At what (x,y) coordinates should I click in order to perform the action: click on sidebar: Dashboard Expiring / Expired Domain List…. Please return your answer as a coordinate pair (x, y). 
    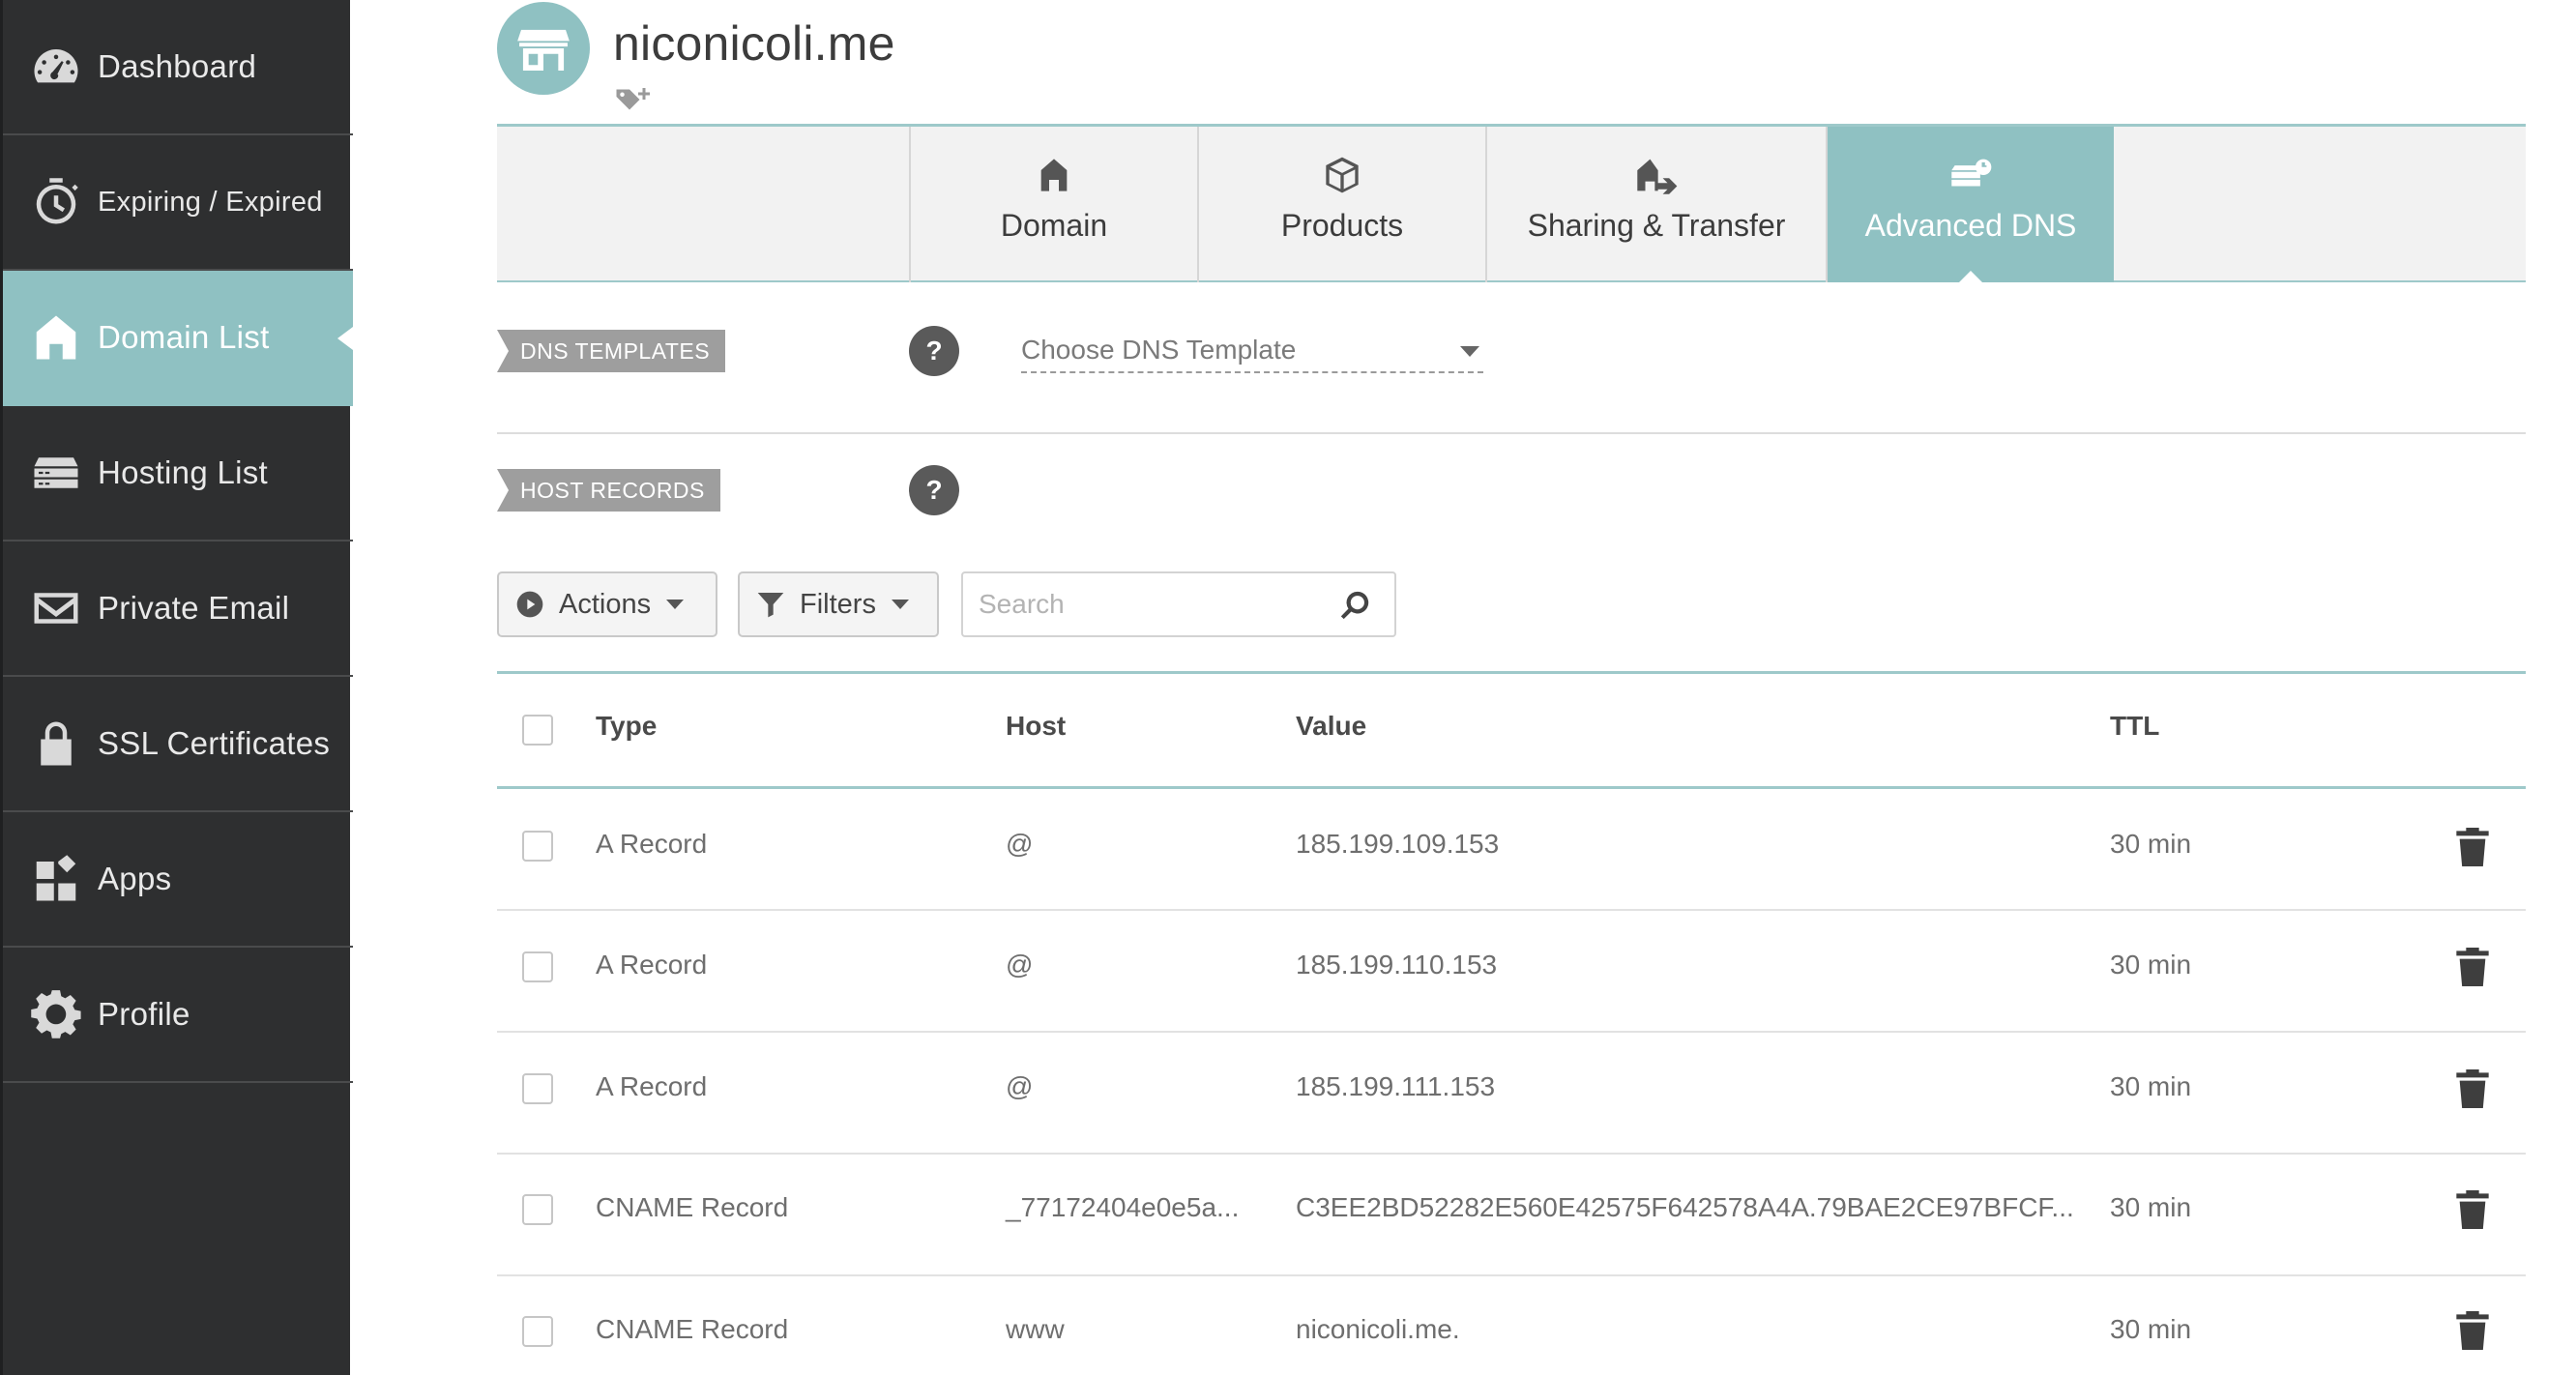
    Looking at the image, I should click on (176, 687).